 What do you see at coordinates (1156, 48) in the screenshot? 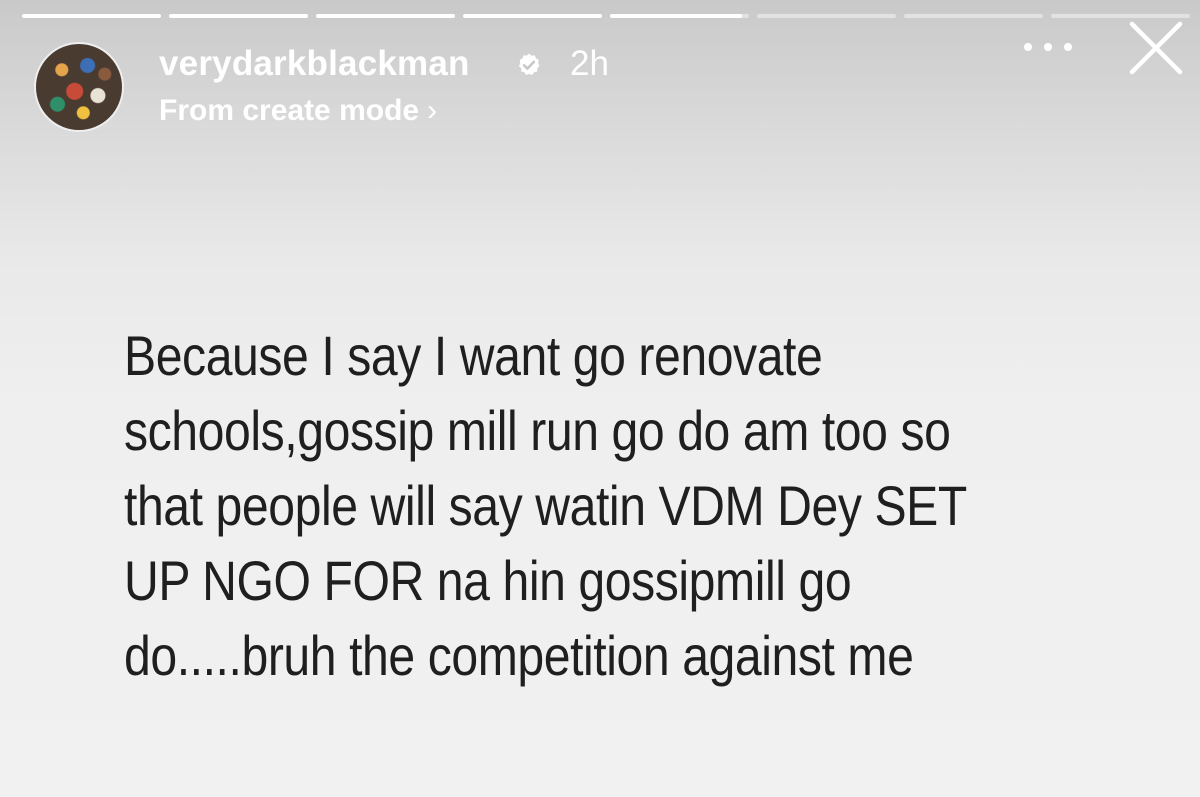
I see `close-icon` at bounding box center [1156, 48].